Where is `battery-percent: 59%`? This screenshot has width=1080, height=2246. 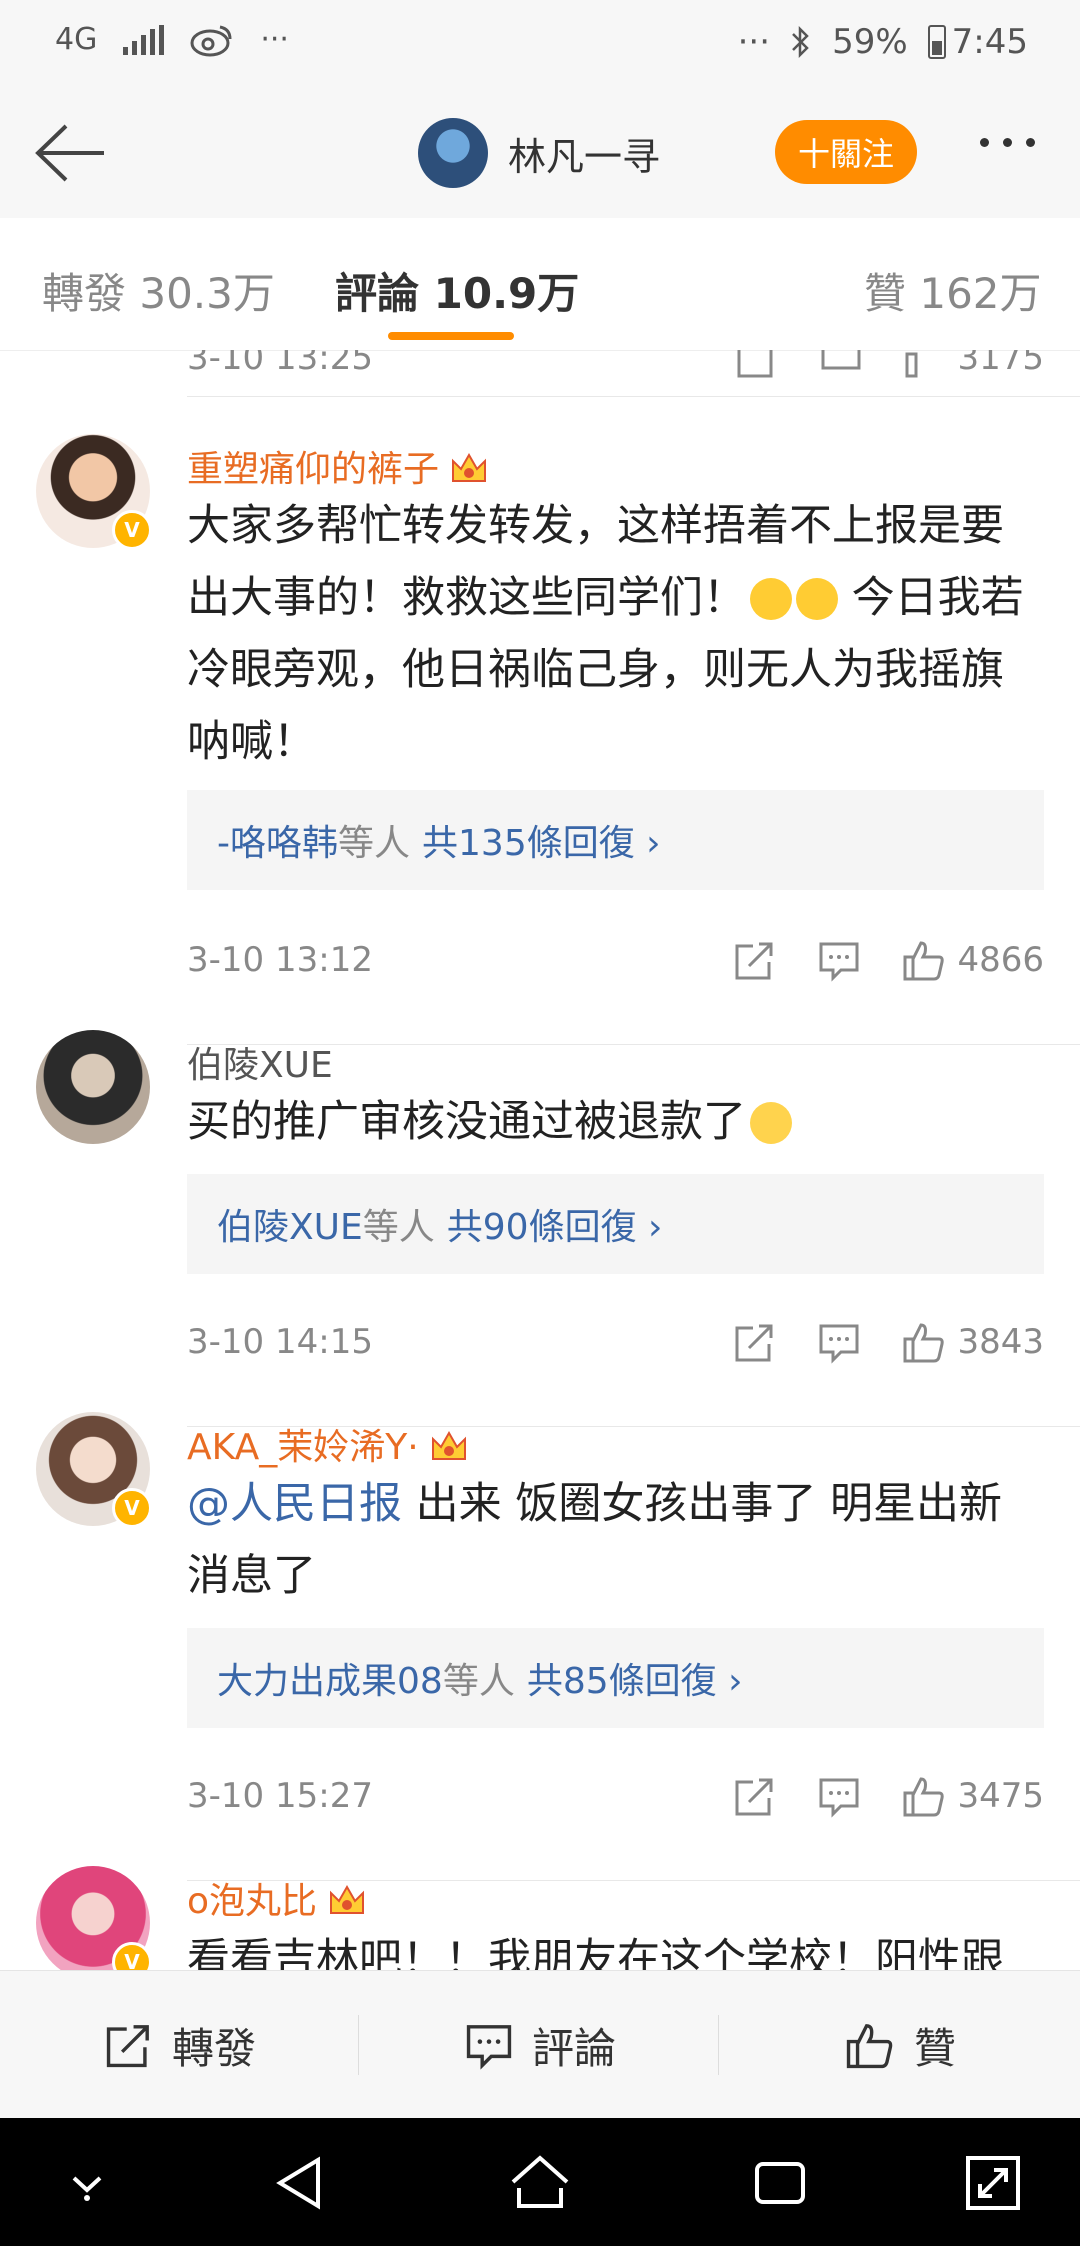
battery-percent: 59% is located at coordinates (870, 42).